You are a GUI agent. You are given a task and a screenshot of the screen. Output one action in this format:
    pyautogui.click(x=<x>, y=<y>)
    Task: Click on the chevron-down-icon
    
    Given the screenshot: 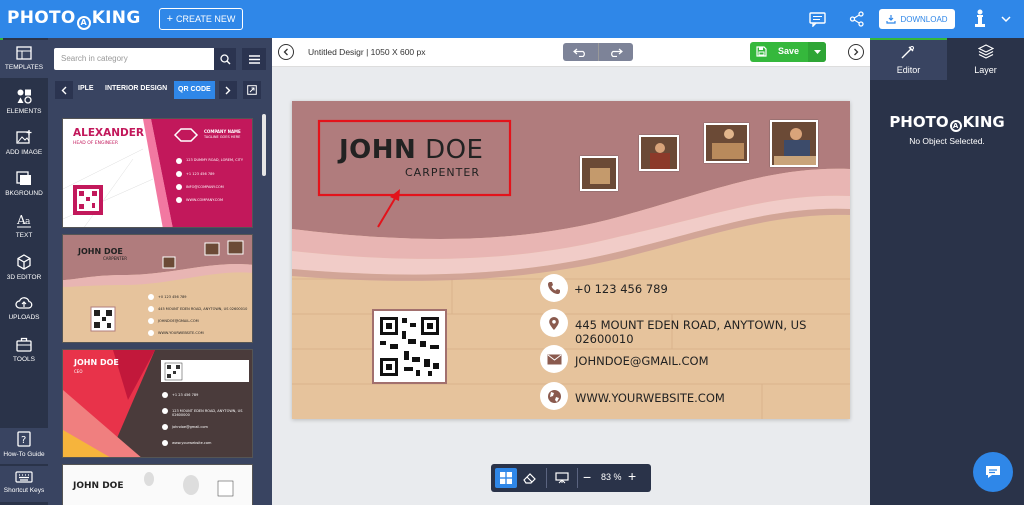 What is the action you would take?
    pyautogui.click(x=1006, y=19)
    